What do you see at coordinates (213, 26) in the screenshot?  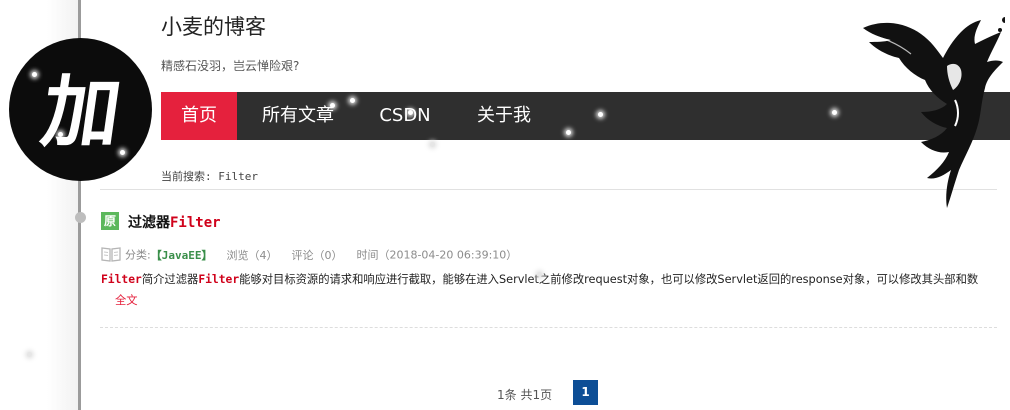 I see `site-title: 小麦的博客` at bounding box center [213, 26].